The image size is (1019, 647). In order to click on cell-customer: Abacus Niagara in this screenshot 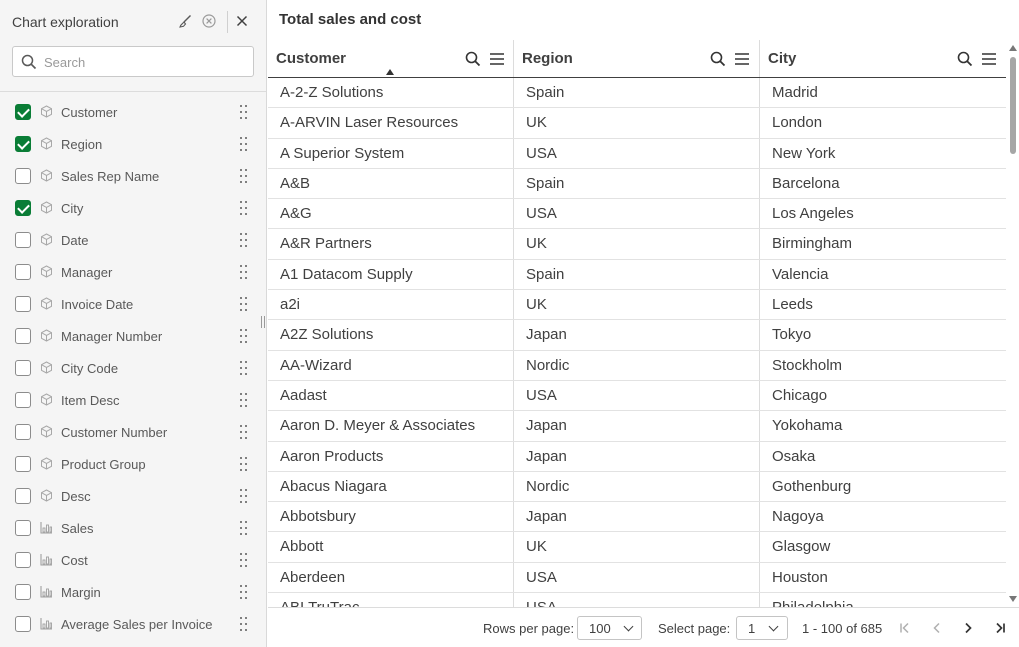, I will do `click(391, 486)`.